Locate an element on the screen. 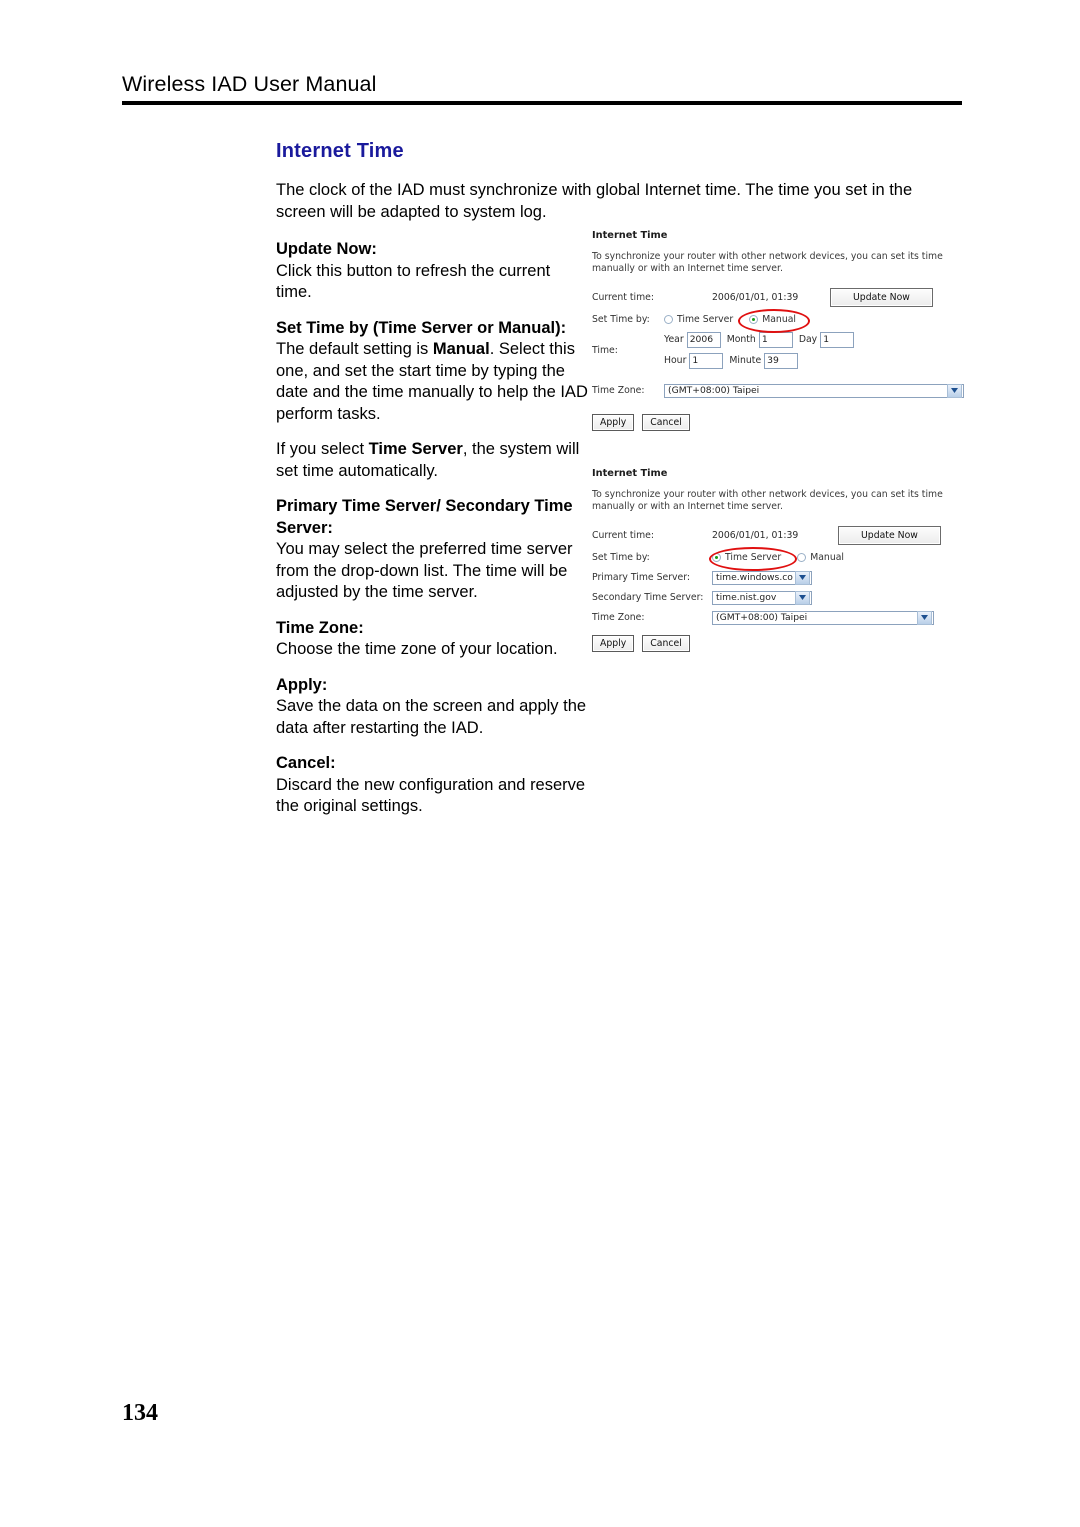 This screenshot has width=1080, height=1527. term-set-time-by: Set Time by (Time Server or Manual): is located at coordinates (421, 327).